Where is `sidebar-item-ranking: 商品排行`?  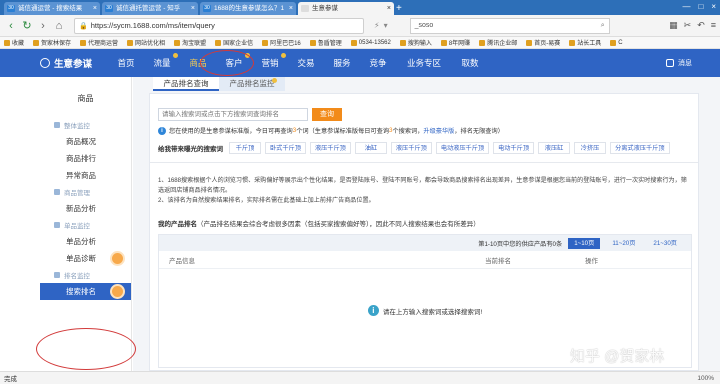
sidebar-item-ranking: 商品排行 is located at coordinates (85, 158).